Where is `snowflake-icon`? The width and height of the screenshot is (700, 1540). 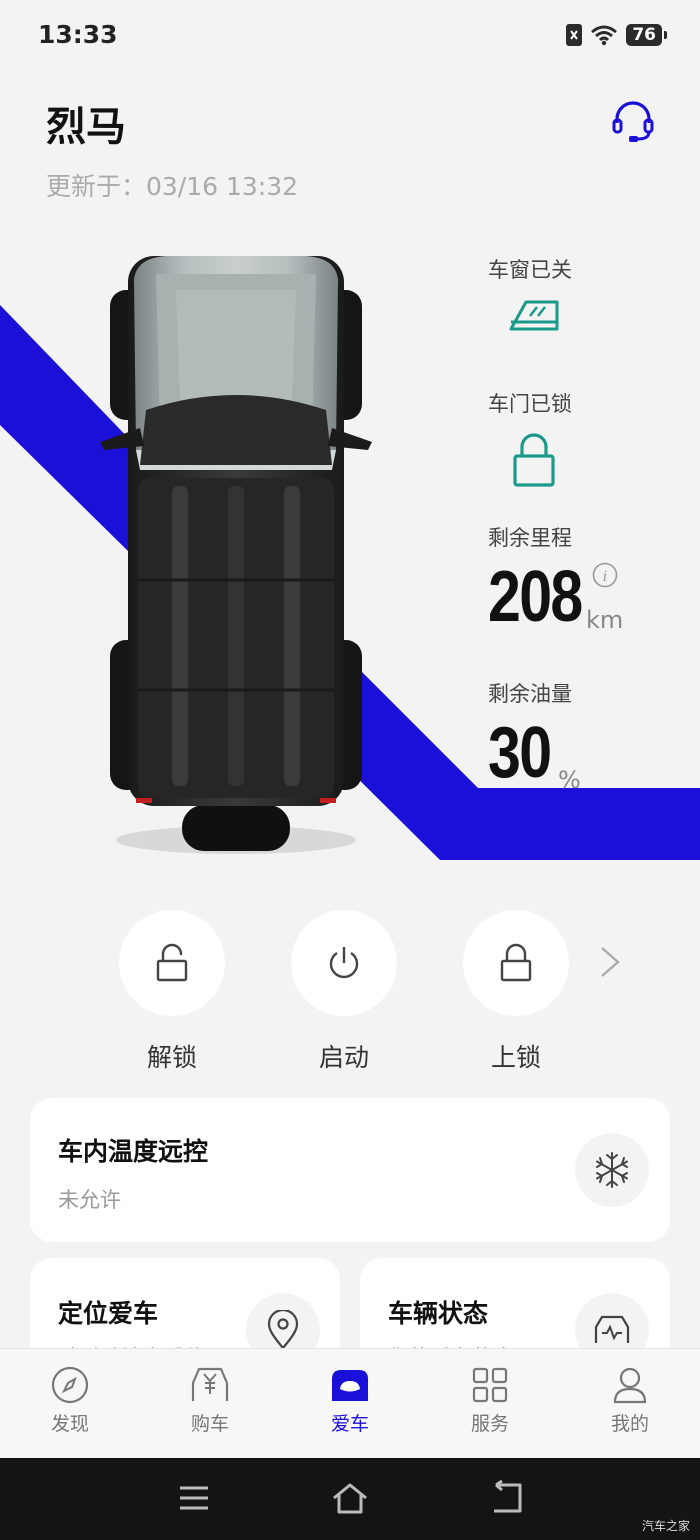 snowflake-icon is located at coordinates (612, 1170).